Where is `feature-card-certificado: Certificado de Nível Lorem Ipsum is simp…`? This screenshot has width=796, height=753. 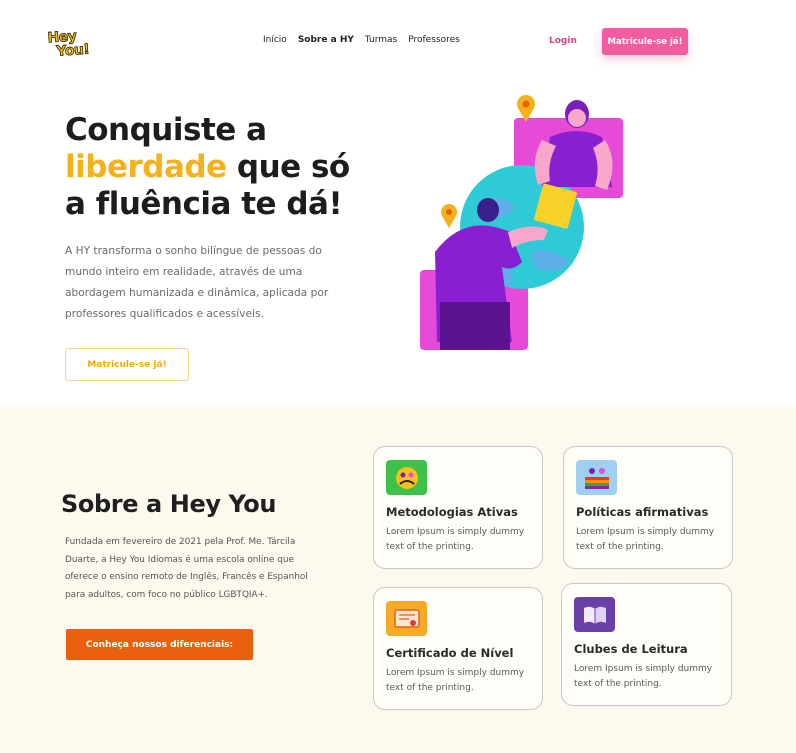
feature-card-certificado: Certificado de Nível Lorem Ipsum is simp… is located at coordinates (458, 648).